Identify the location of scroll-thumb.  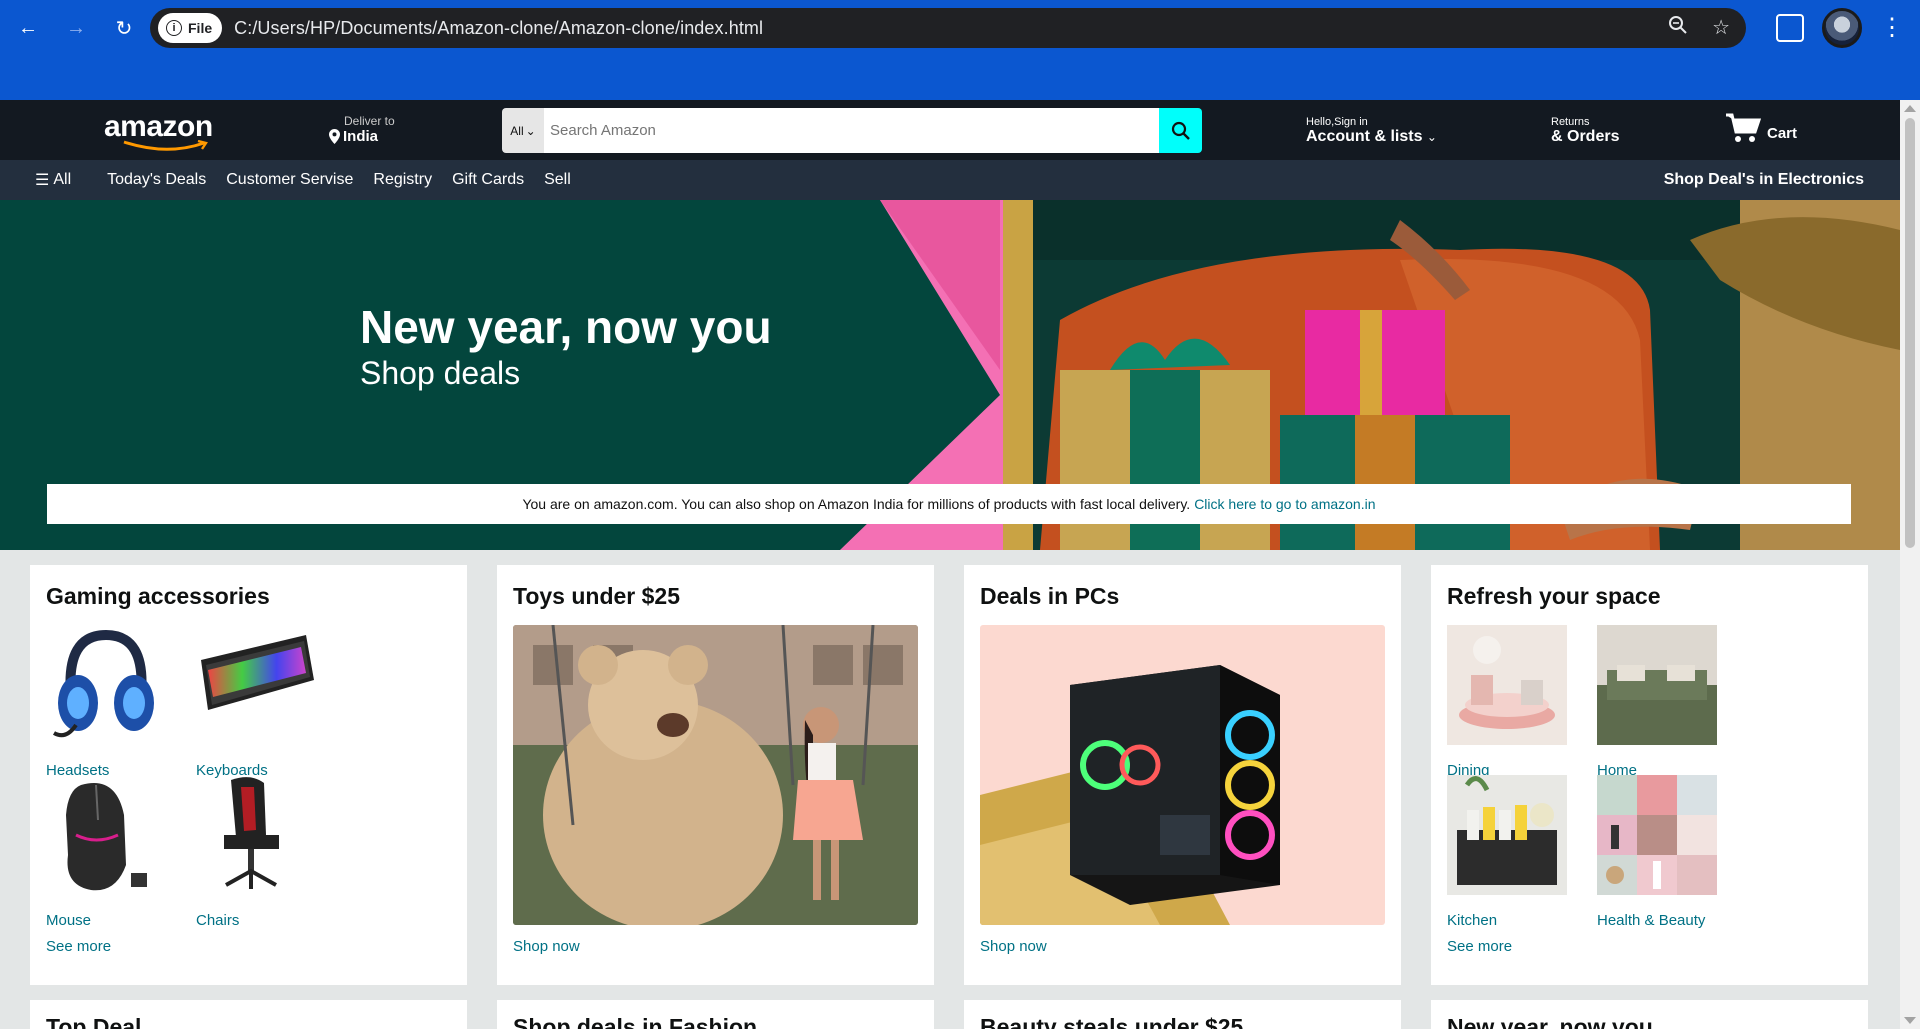
(1910, 333).